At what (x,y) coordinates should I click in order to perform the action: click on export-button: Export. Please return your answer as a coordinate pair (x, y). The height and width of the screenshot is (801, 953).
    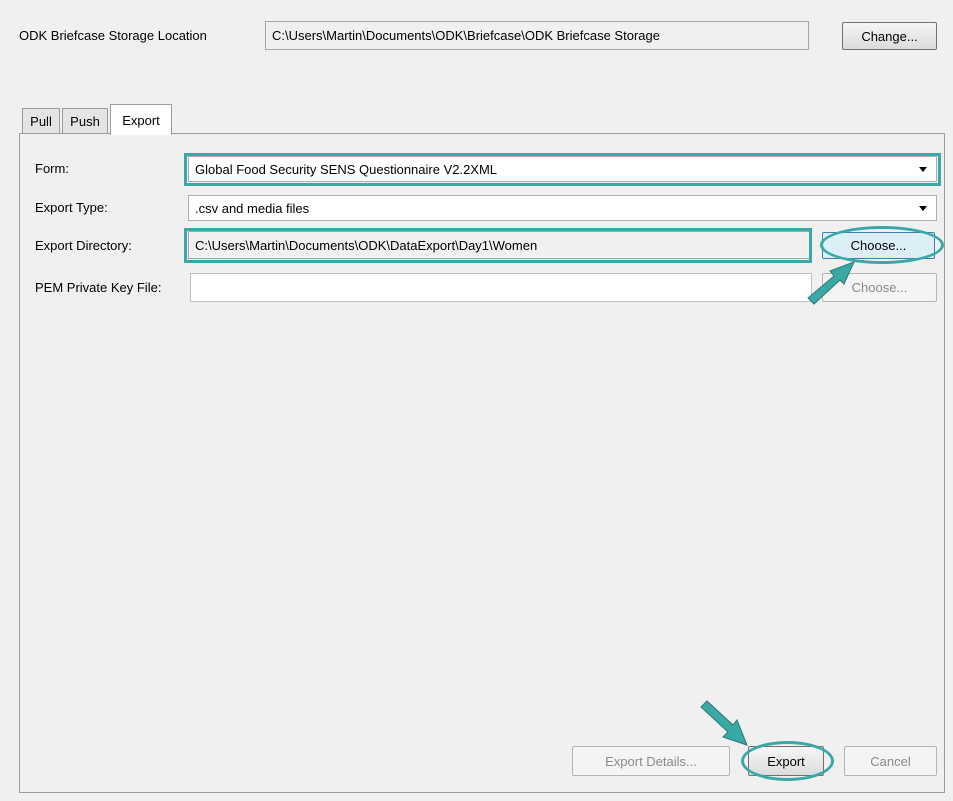
    Looking at the image, I should click on (786, 761).